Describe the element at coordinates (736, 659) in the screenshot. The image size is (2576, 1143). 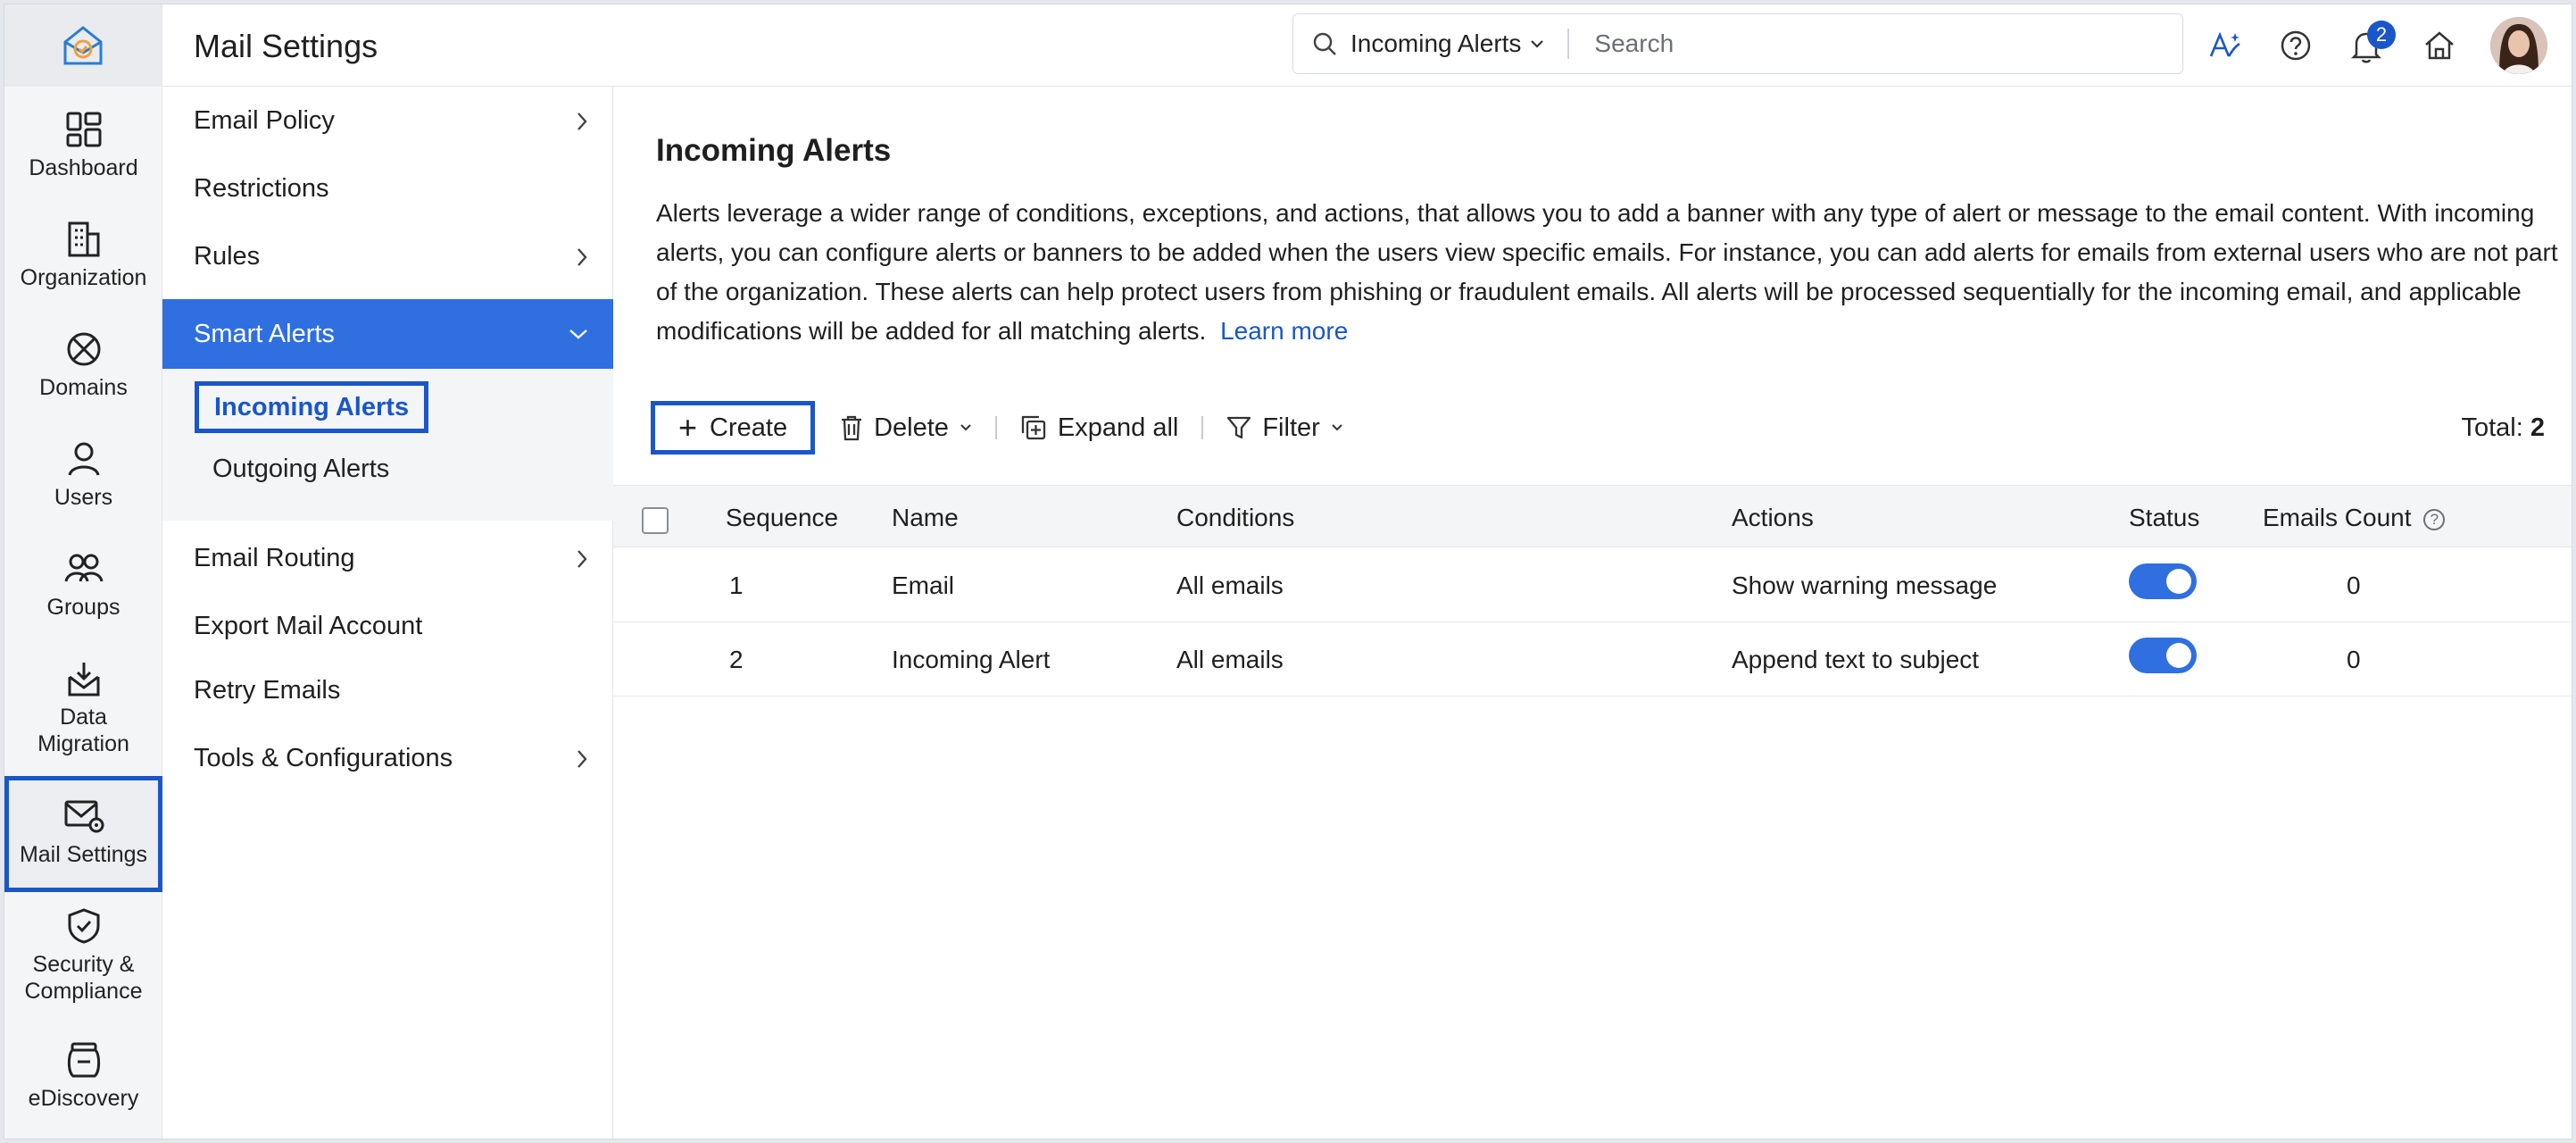
I see `row-sequence: 2` at that location.